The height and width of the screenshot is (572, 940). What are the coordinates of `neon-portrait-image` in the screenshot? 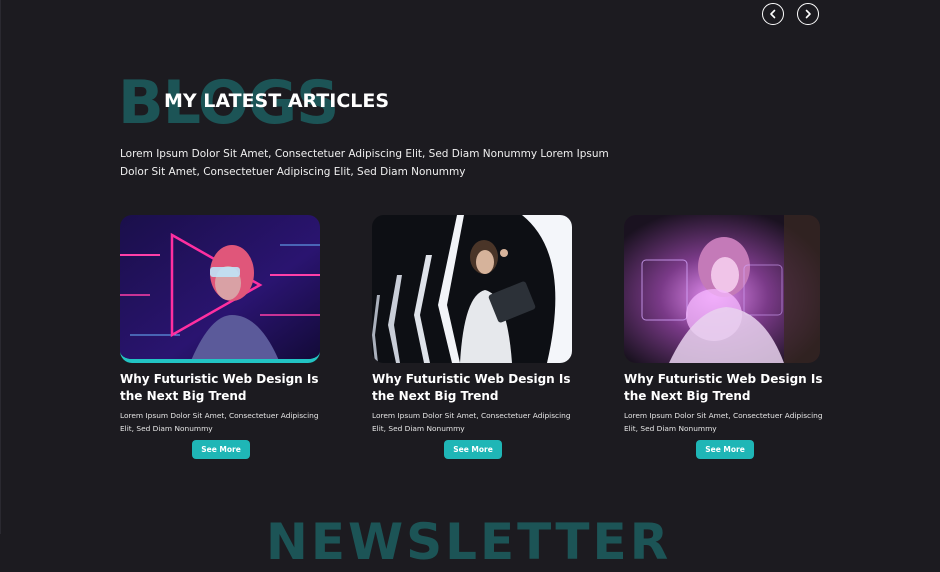 It's located at (220, 287).